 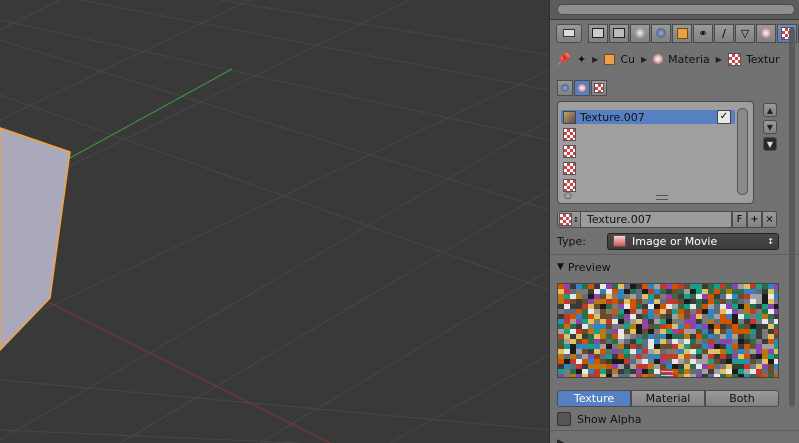 I want to click on wrench-icon: ∕, so click(x=724, y=33).